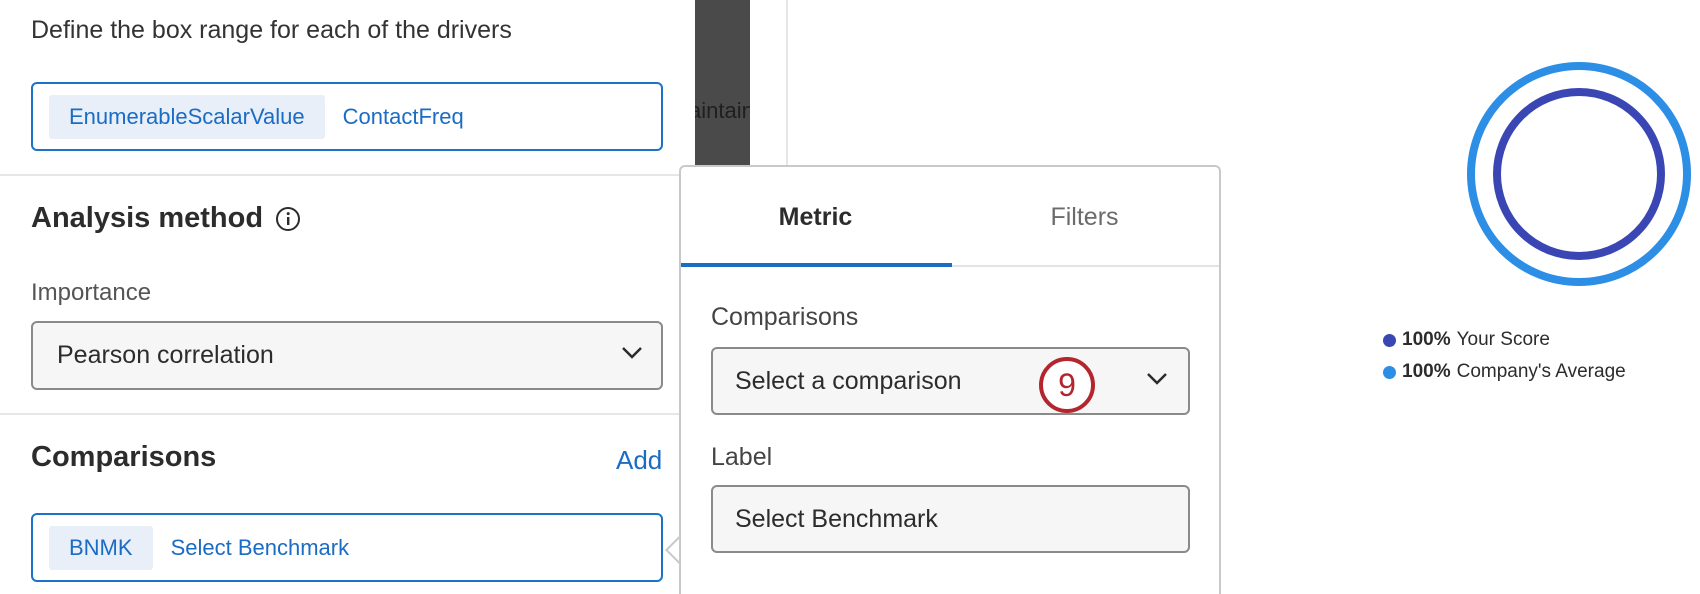  I want to click on label-input: Select Benchmark, so click(950, 519).